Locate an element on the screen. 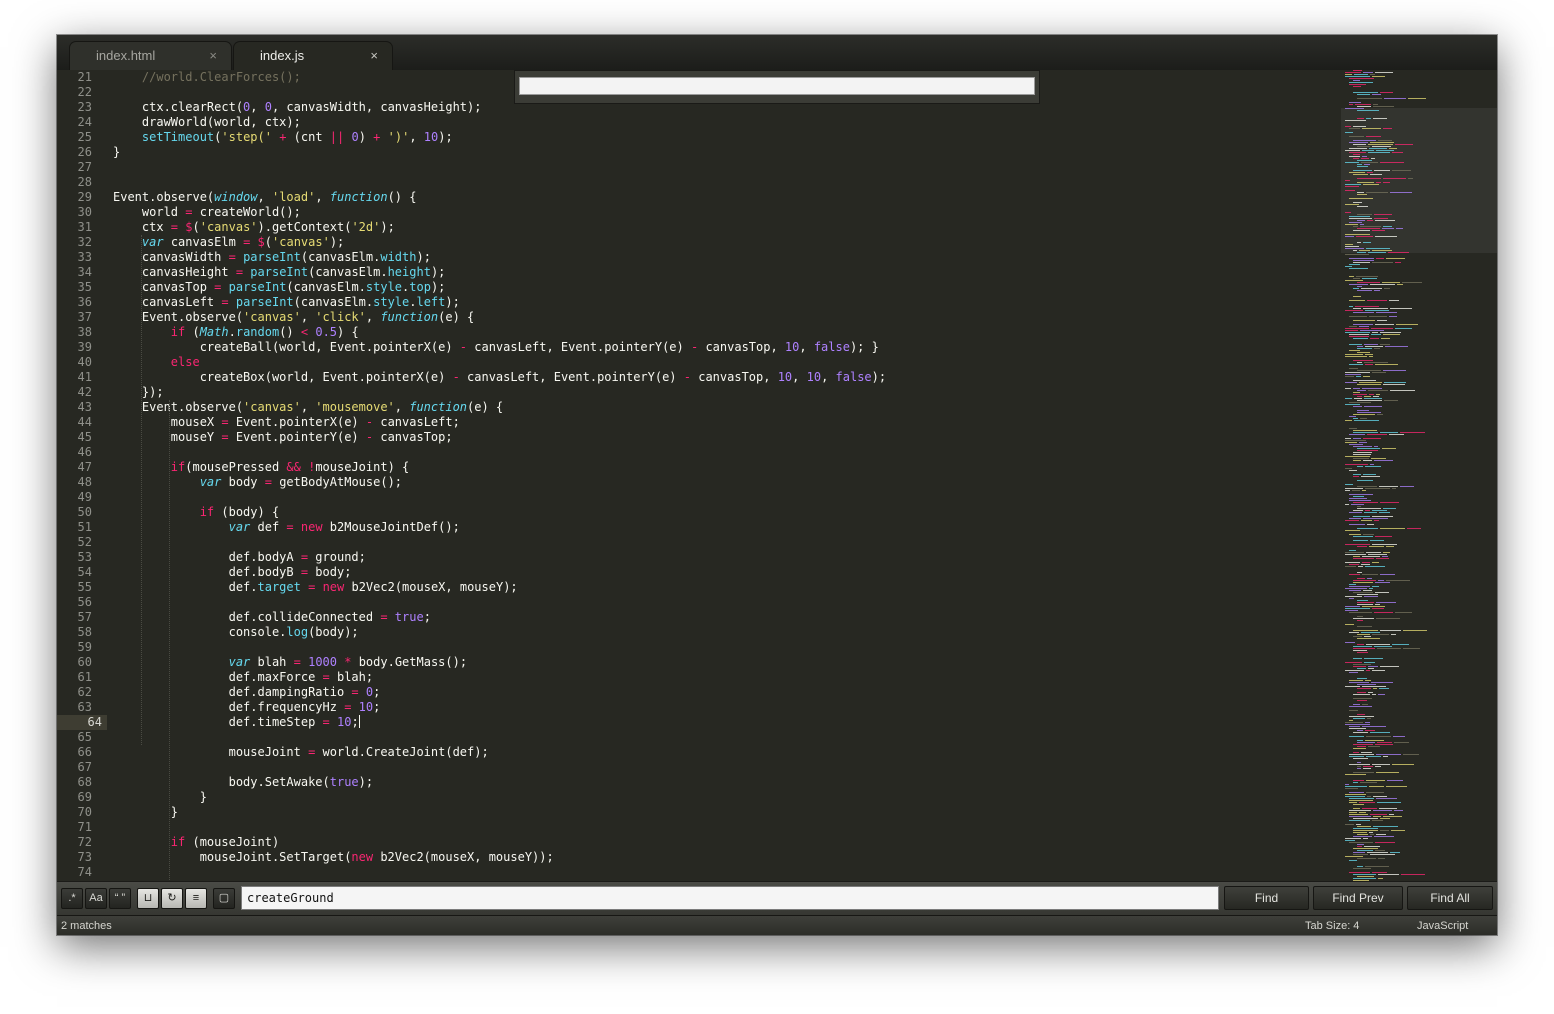  in-selection-toggle: ≡ is located at coordinates (196, 898).